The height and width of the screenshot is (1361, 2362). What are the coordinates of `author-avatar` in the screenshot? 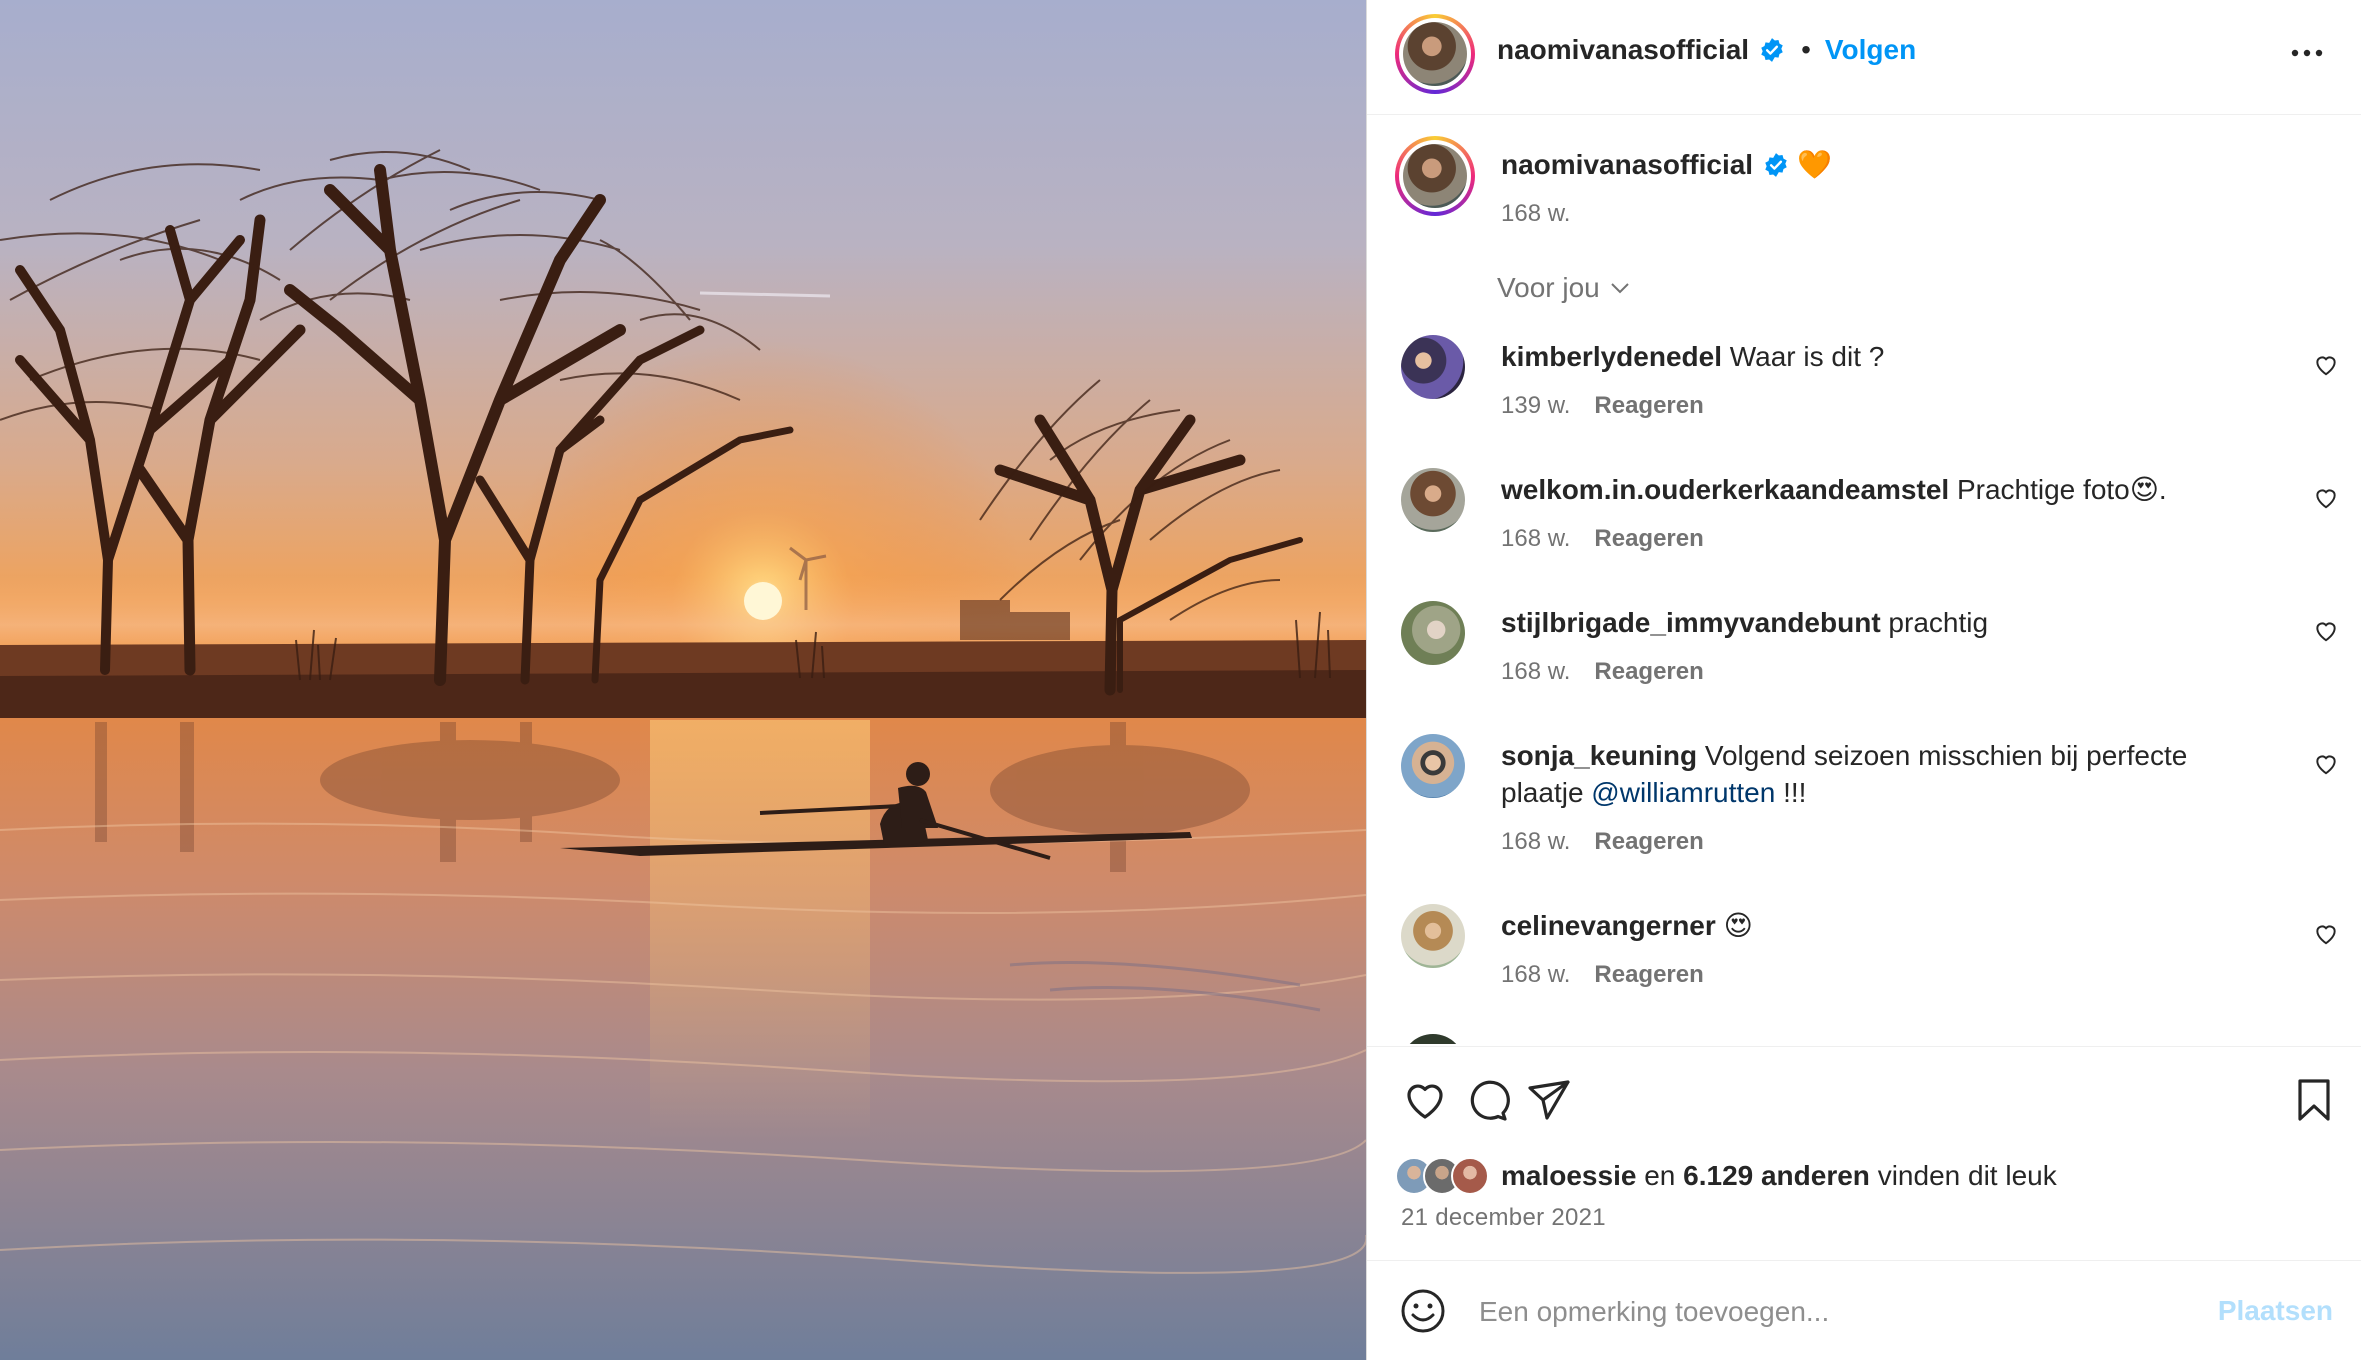 It's located at (1435, 54).